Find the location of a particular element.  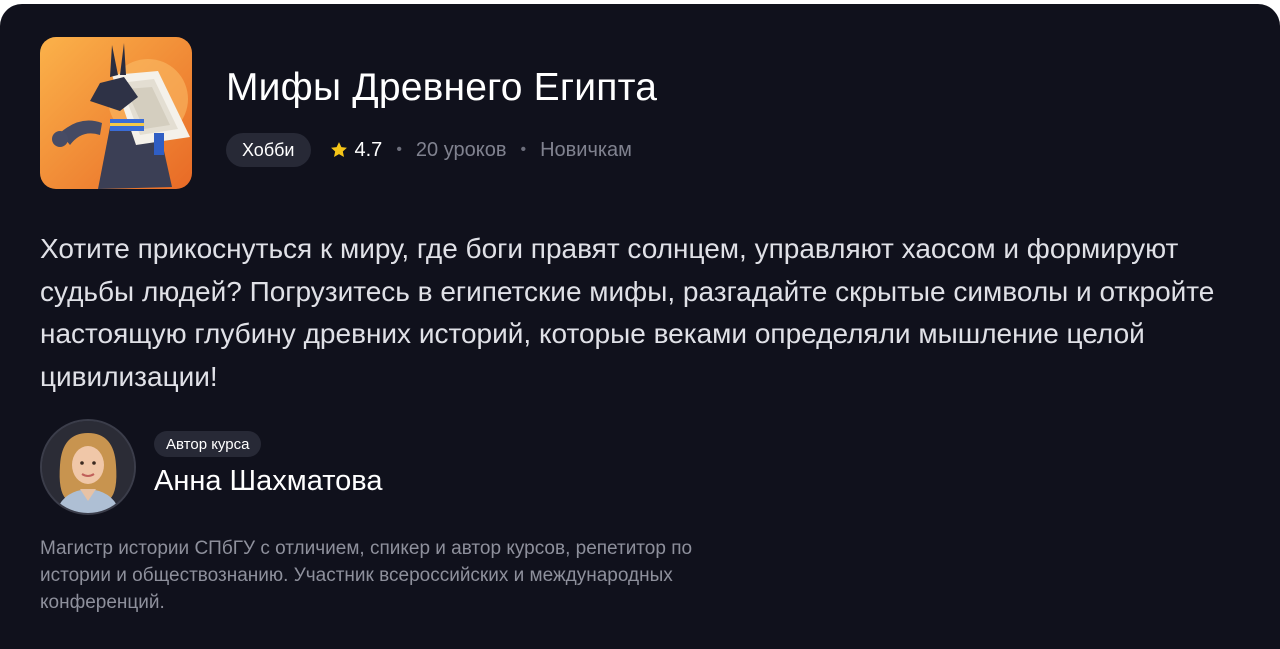

category-tag: Хобби is located at coordinates (268, 150).